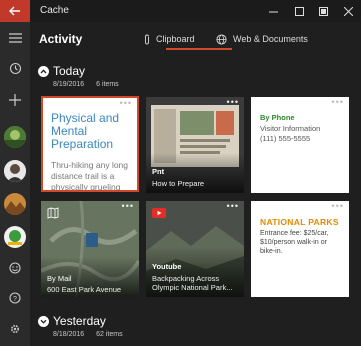 This screenshot has width=361, height=346. Describe the element at coordinates (107, 84) in the screenshot. I see `section-today-count: 6 items` at that location.